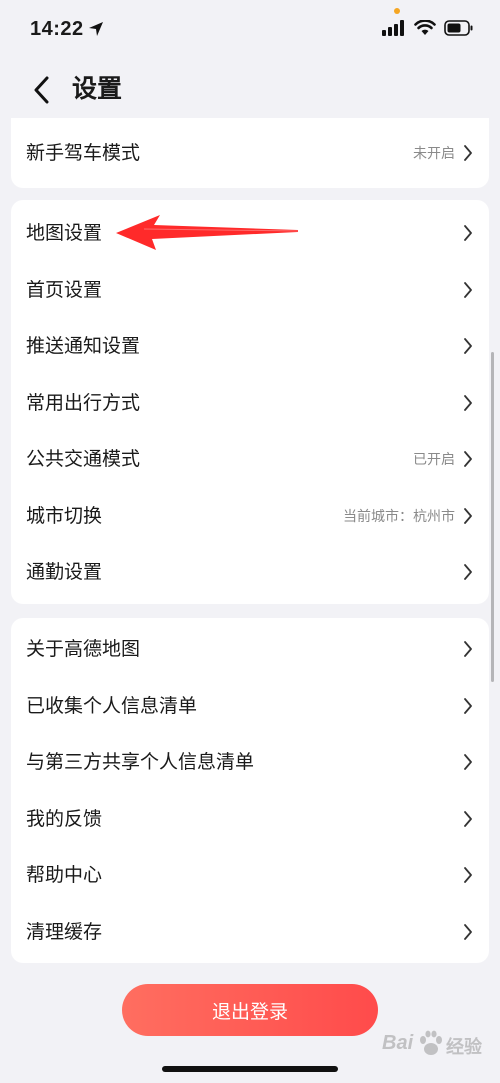 The height and width of the screenshot is (1083, 500). Describe the element at coordinates (57, 29) in the screenshot. I see `status-time: 14:22` at that location.